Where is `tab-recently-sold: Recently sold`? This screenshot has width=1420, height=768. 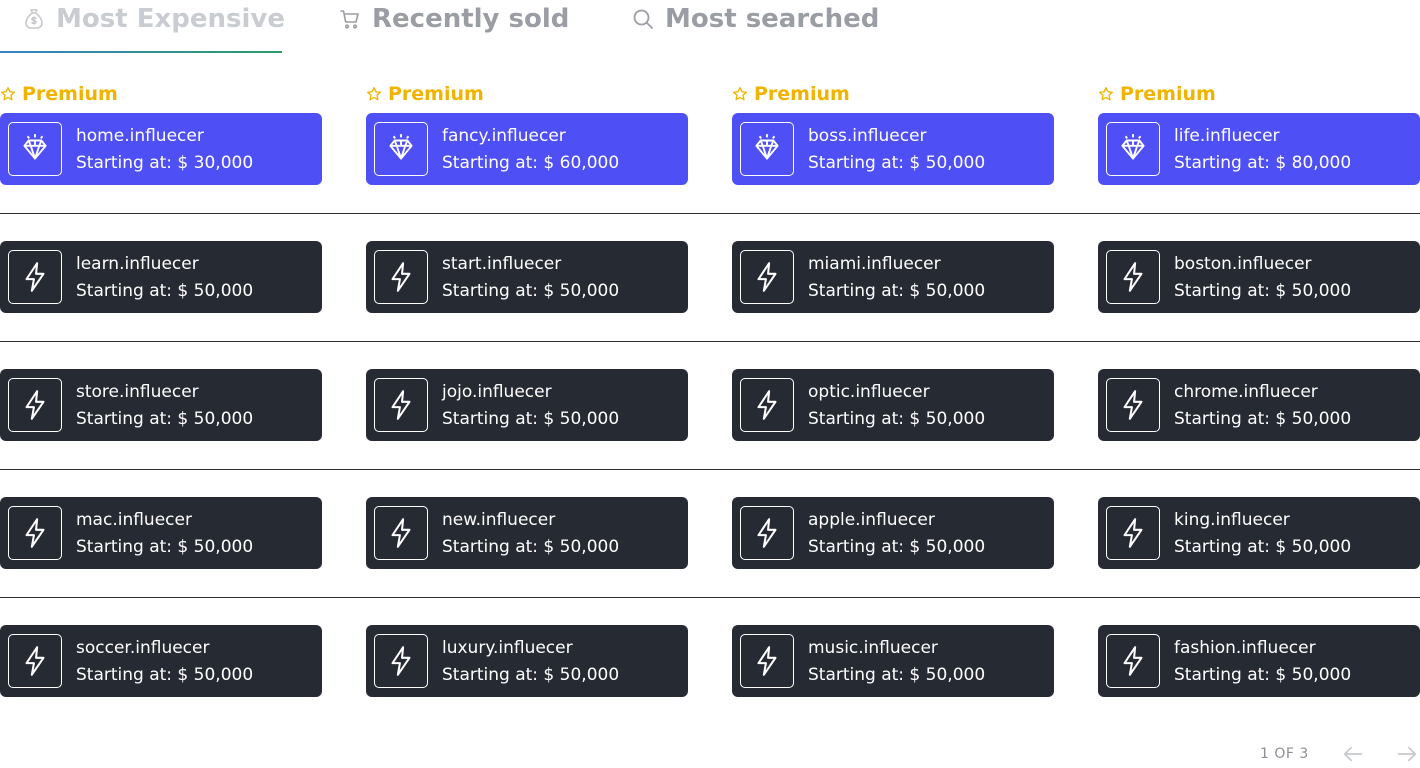 tab-recently-sold: Recently sold is located at coordinates (453, 19).